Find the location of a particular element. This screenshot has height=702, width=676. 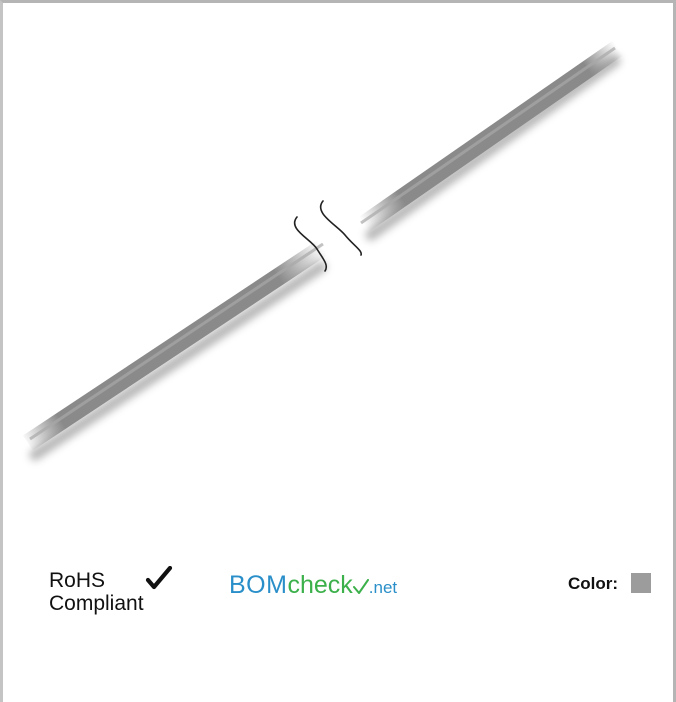

rohs-compliant-badge: RoHS Compliant is located at coordinates (111, 590).